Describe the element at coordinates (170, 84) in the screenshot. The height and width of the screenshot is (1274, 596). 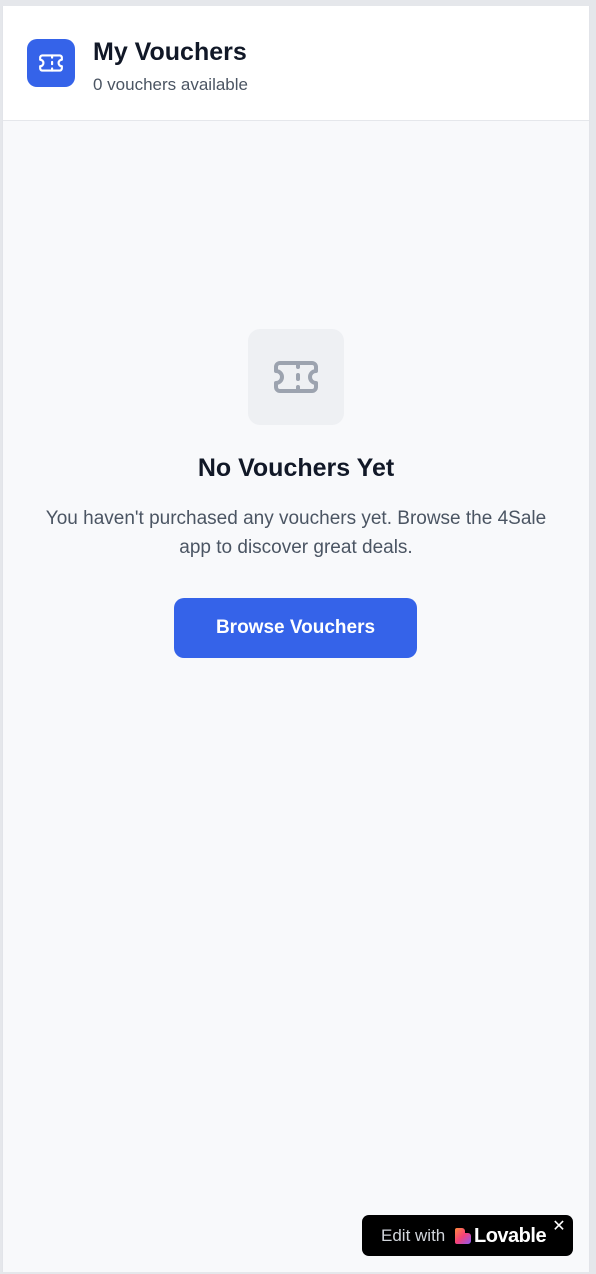
I see `voucher-count: 0 vouchers available` at that location.